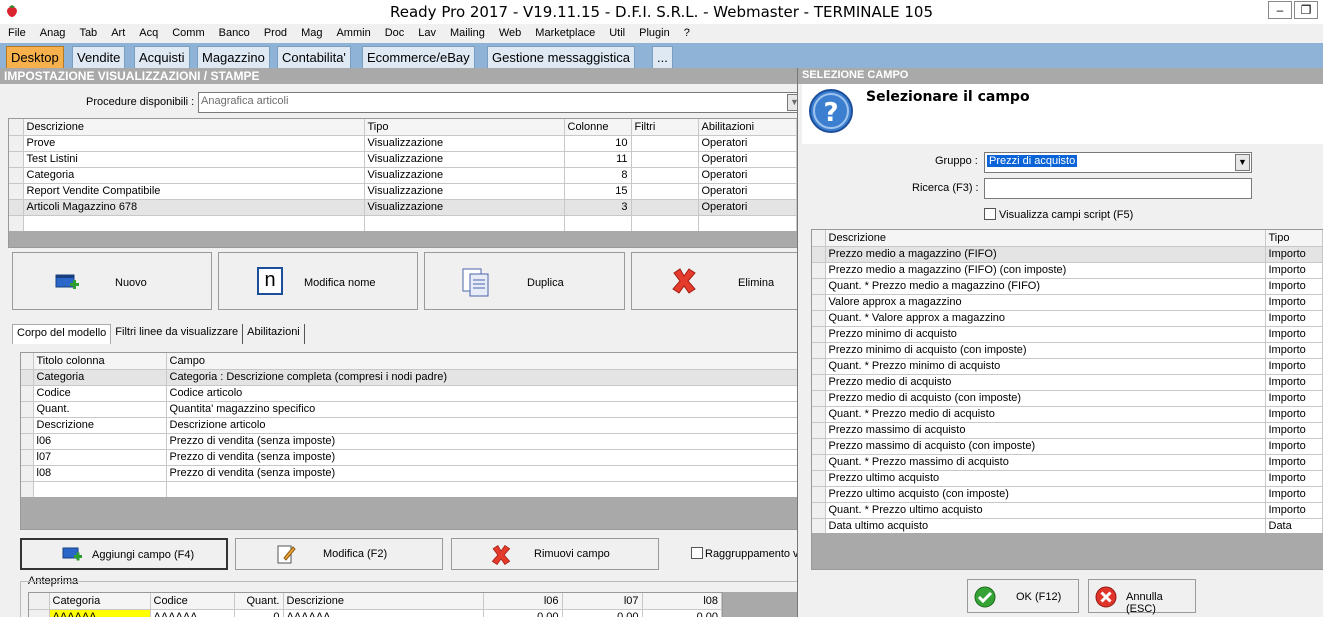 This screenshot has width=1323, height=617. Describe the element at coordinates (482, 361) in the screenshot. I see `col-campo: Campo` at that location.